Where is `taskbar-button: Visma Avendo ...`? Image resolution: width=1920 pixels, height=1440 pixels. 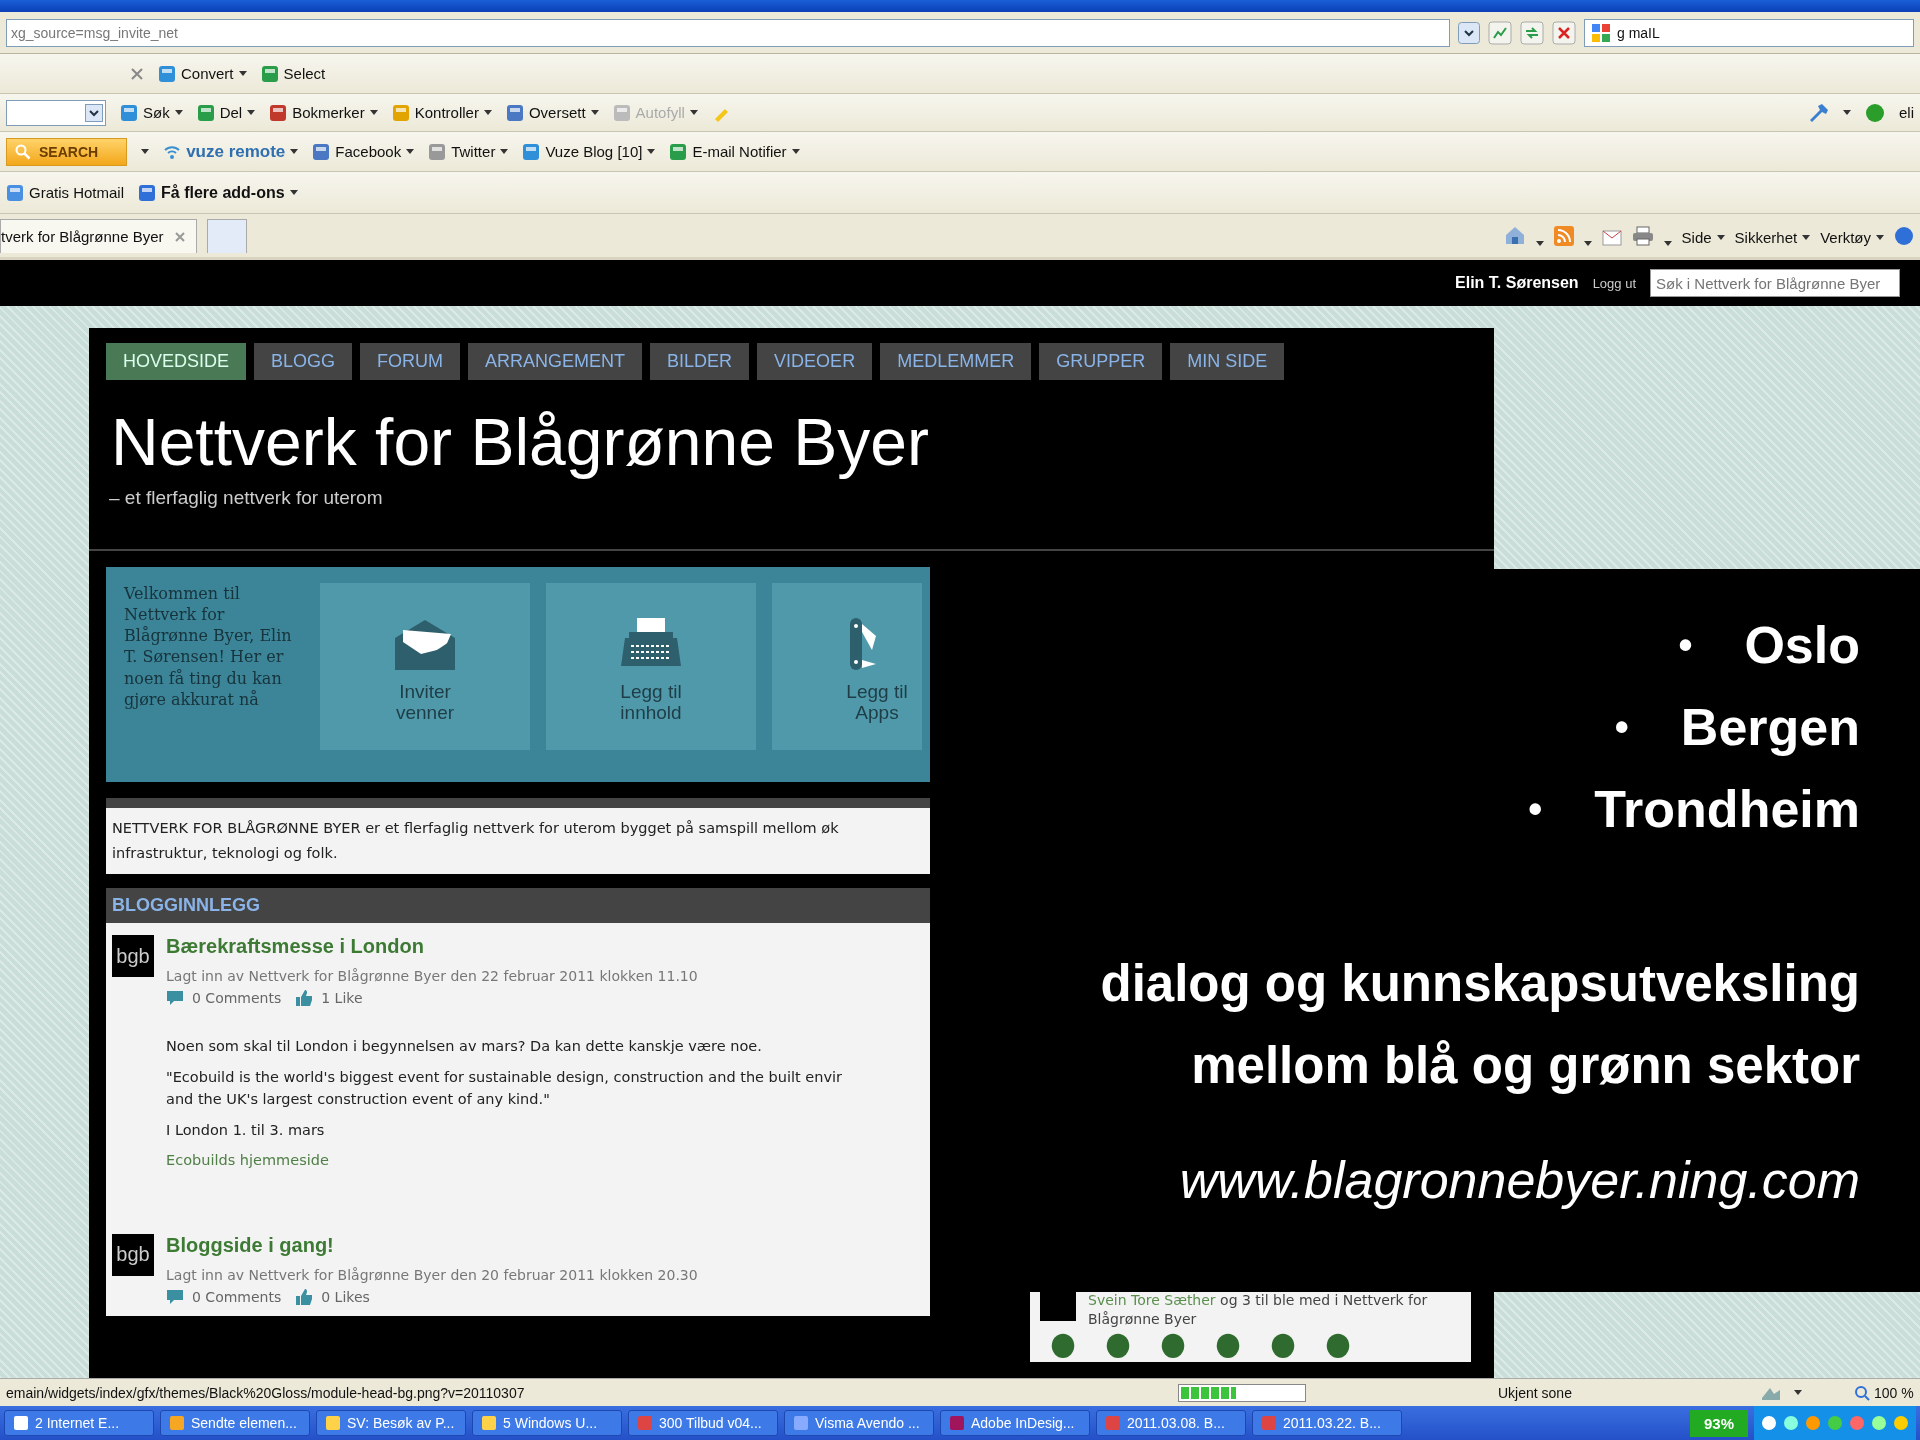 taskbar-button: Visma Avendo ... is located at coordinates (859, 1423).